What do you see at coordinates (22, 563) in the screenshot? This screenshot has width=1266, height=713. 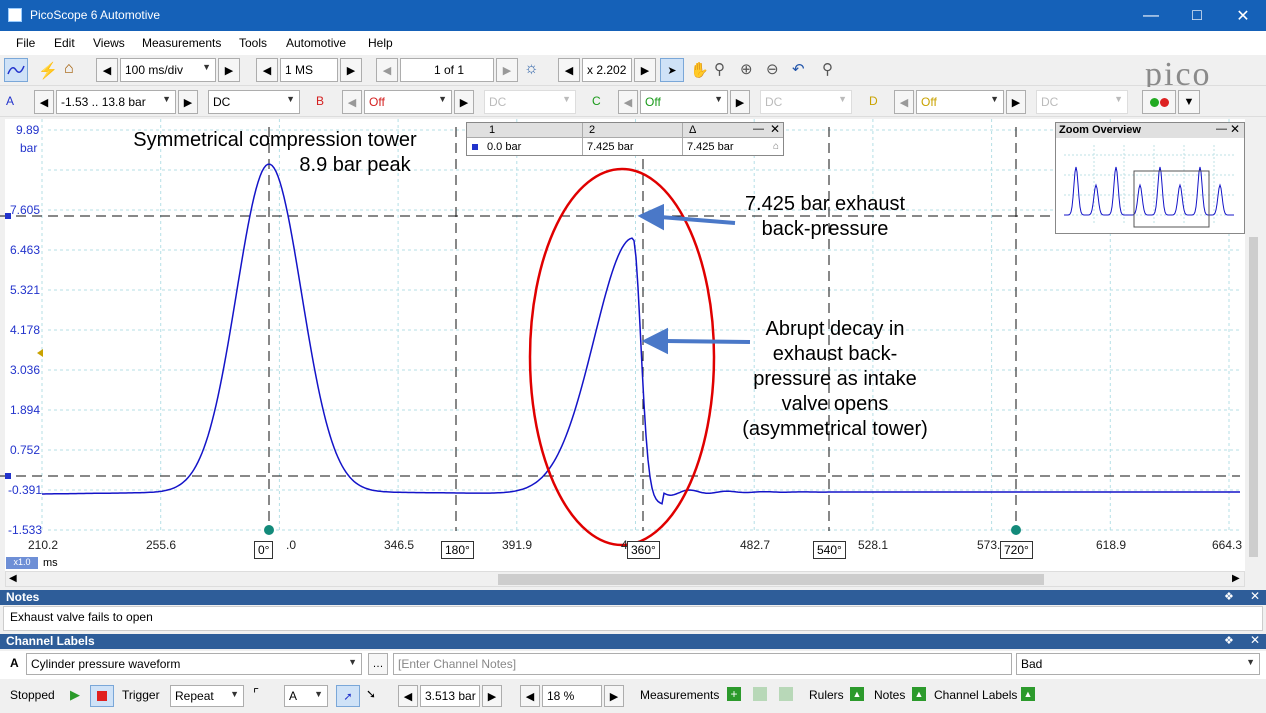 I see `x-zoom-badge: x1.0` at bounding box center [22, 563].